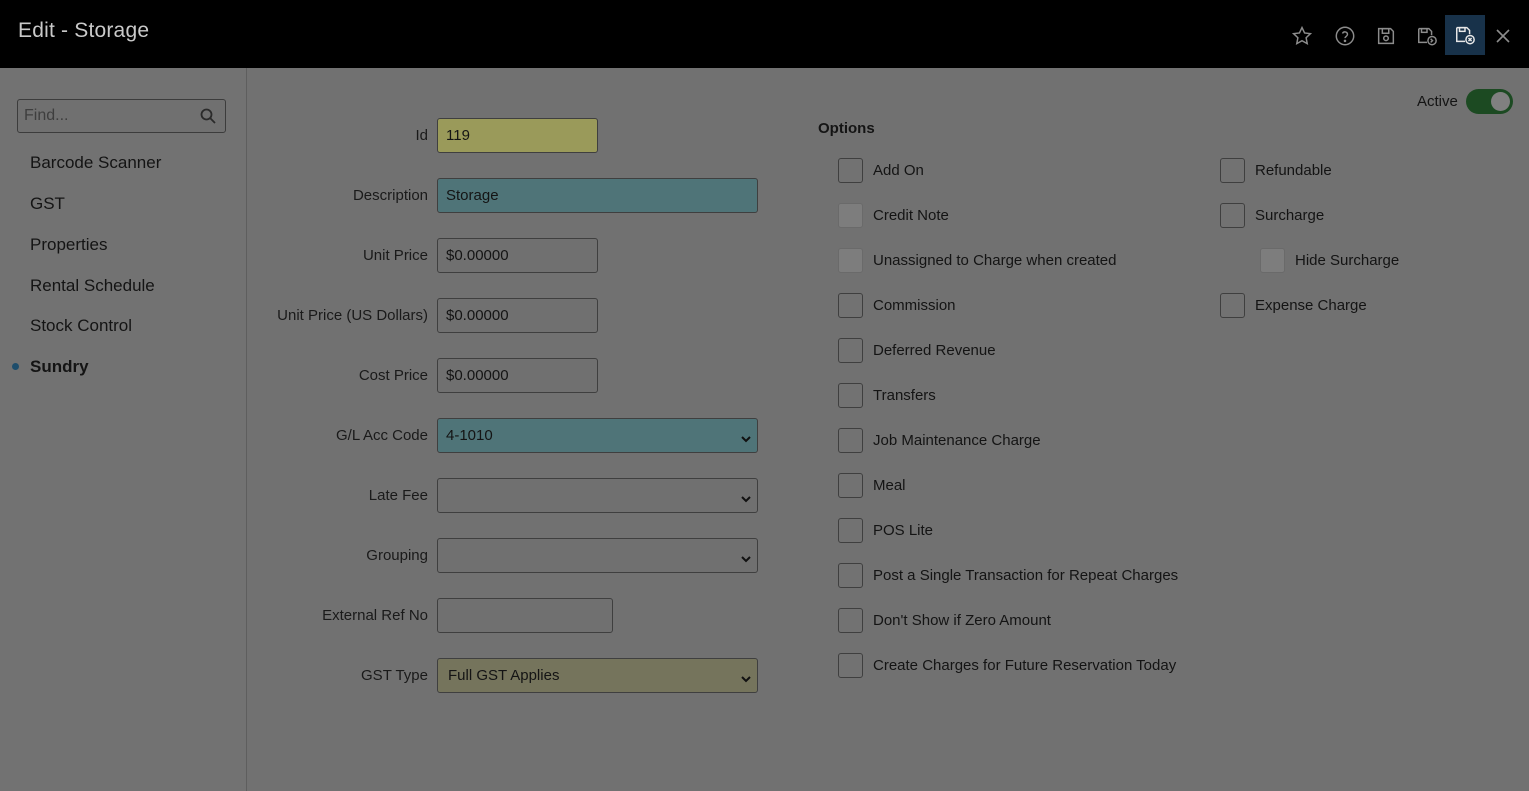  I want to click on star-icon, so click(1302, 36).